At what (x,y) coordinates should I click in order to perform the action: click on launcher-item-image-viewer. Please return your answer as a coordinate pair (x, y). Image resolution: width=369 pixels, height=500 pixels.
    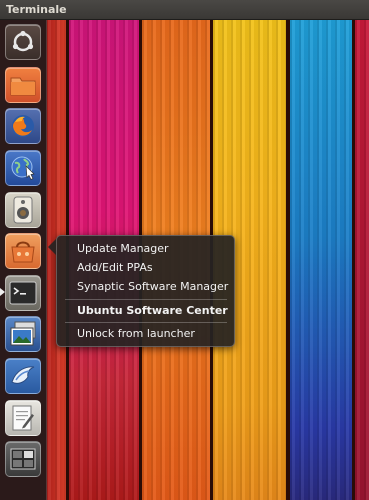
    Looking at the image, I should click on (23, 334).